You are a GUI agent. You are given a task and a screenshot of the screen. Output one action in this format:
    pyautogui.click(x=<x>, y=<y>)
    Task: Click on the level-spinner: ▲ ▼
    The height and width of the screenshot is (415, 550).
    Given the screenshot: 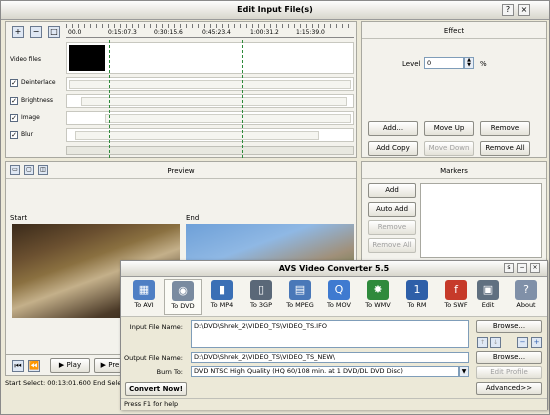 What is the action you would take?
    pyautogui.click(x=469, y=63)
    